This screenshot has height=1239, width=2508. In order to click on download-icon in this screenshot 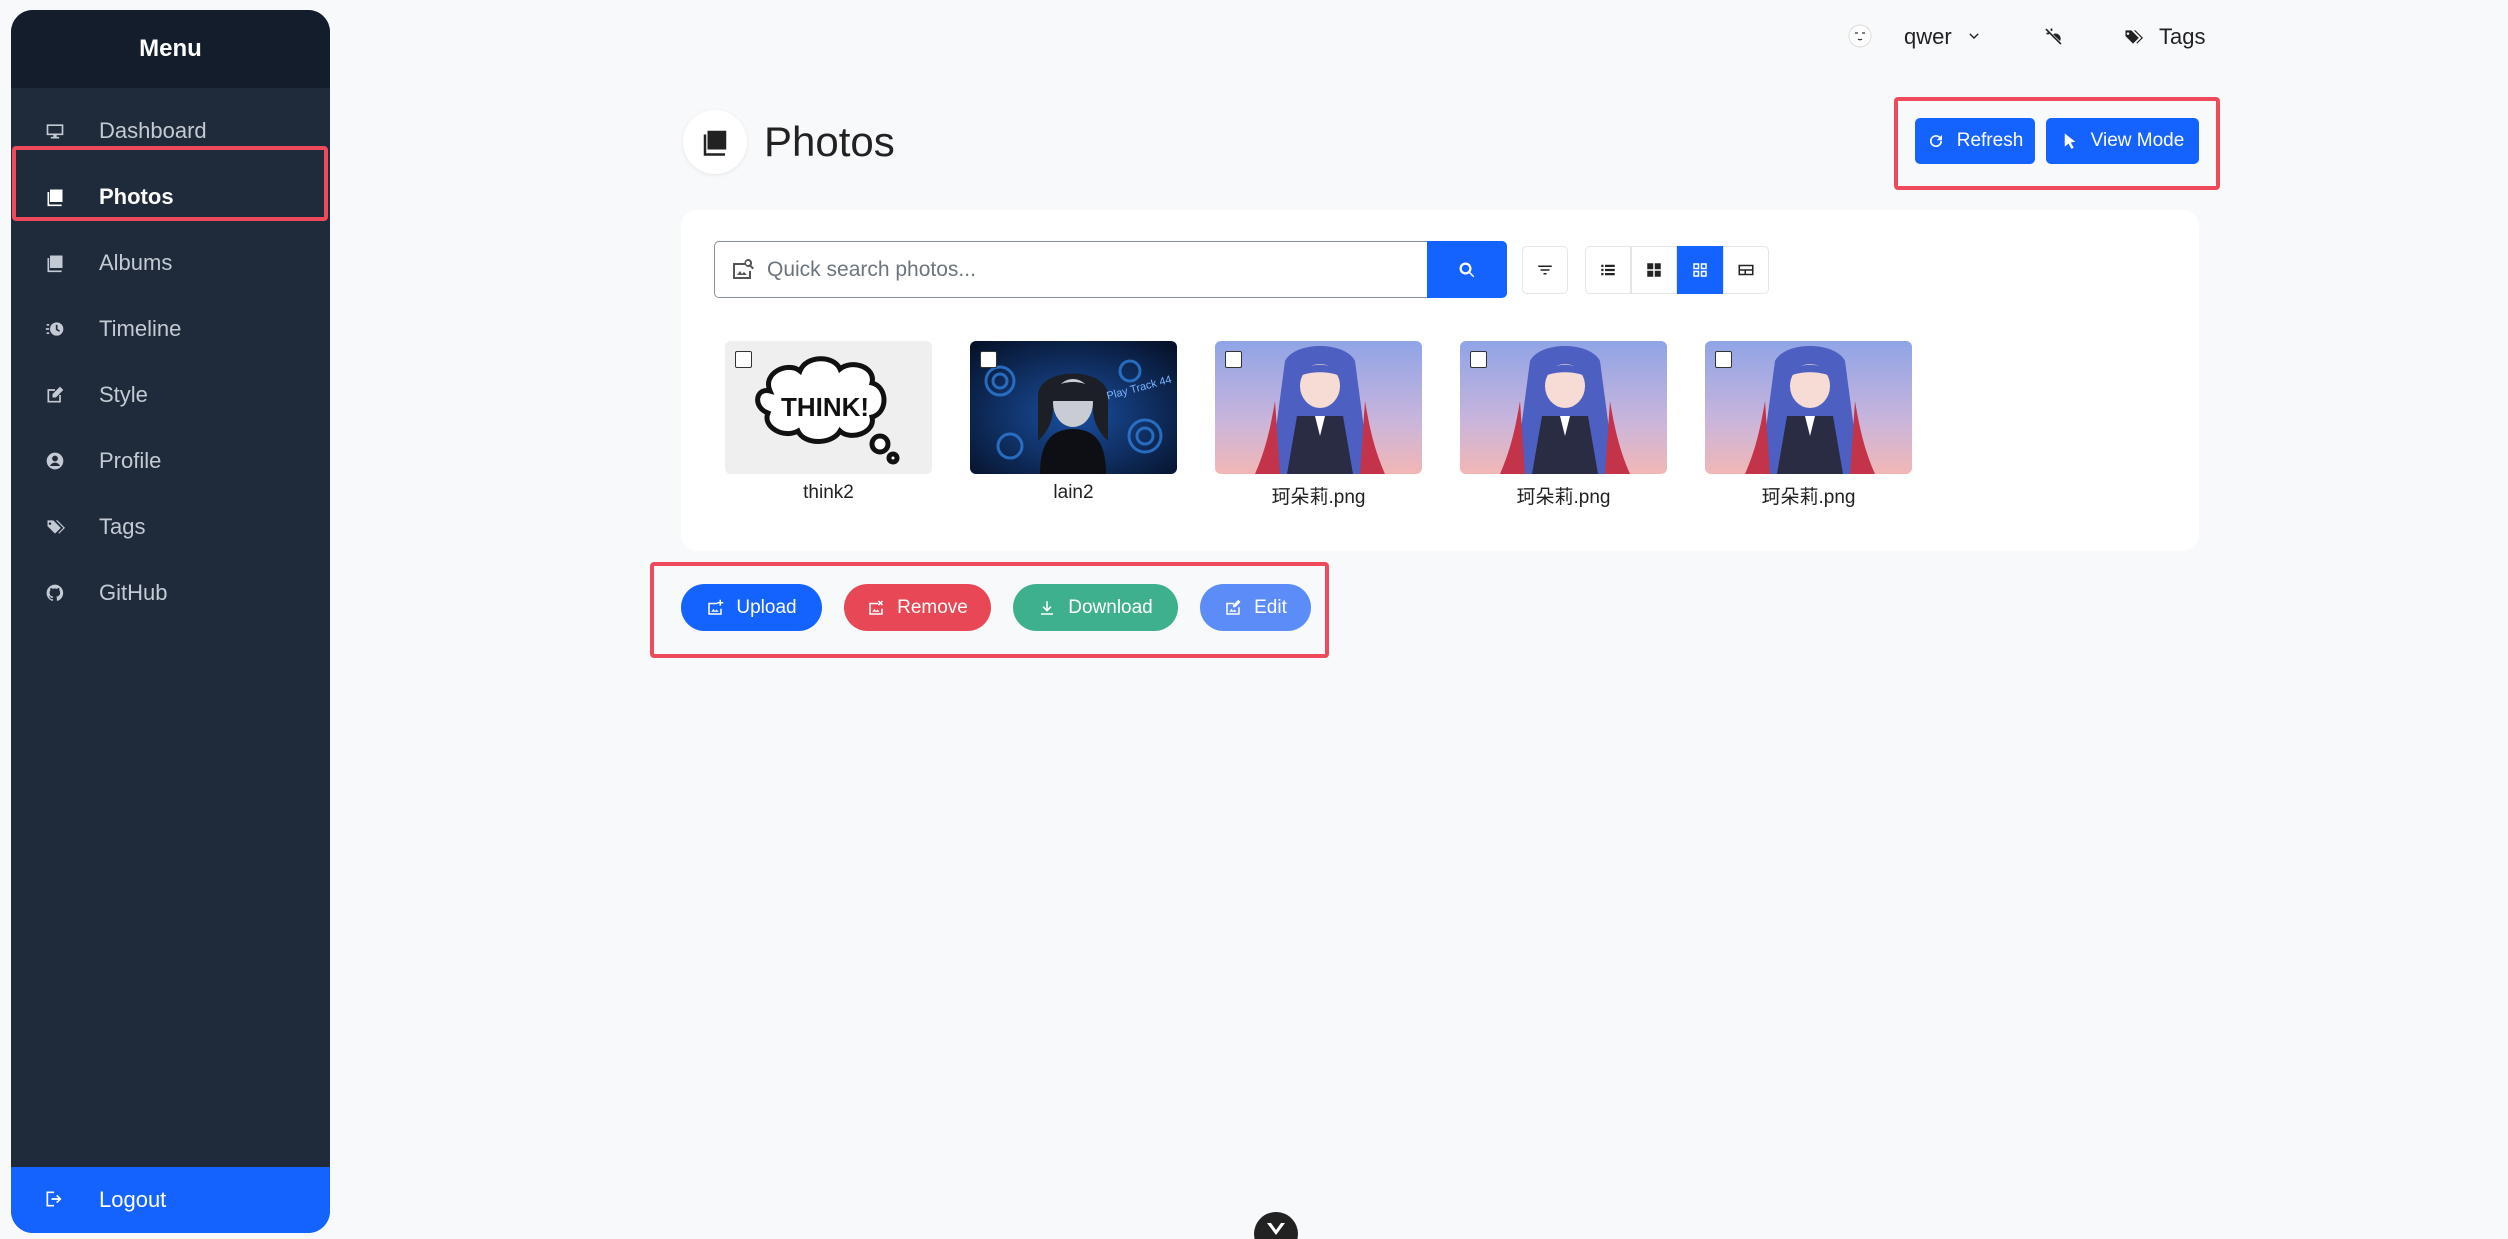, I will do `click(1047, 607)`.